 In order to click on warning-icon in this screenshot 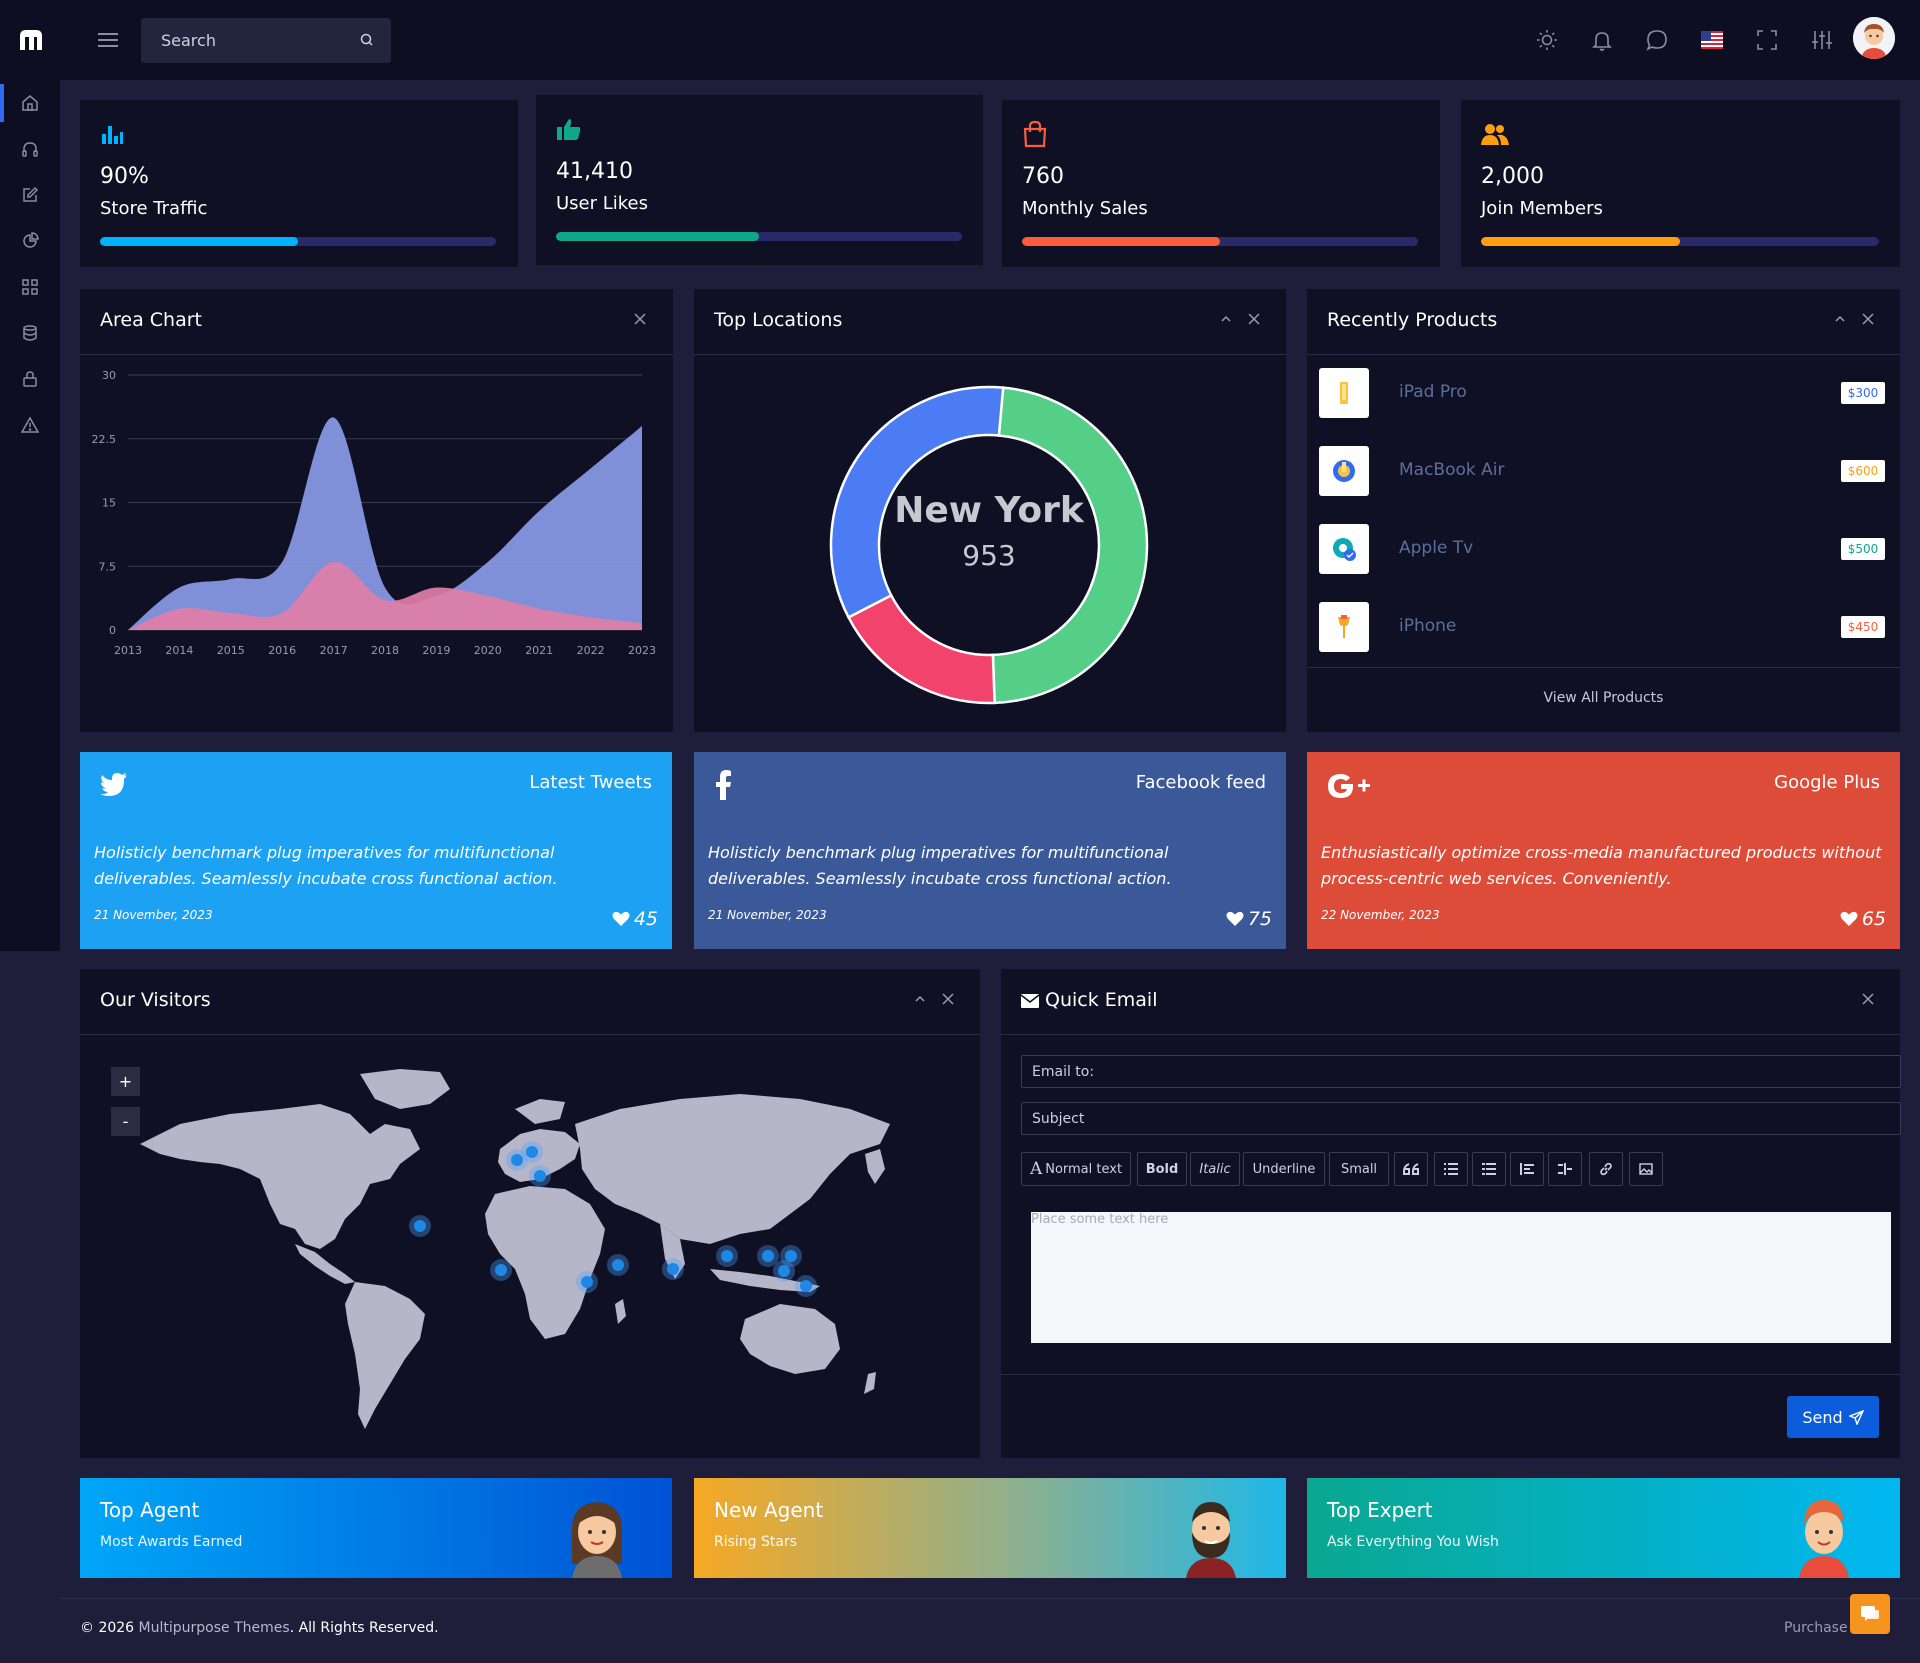, I will do `click(30, 424)`.